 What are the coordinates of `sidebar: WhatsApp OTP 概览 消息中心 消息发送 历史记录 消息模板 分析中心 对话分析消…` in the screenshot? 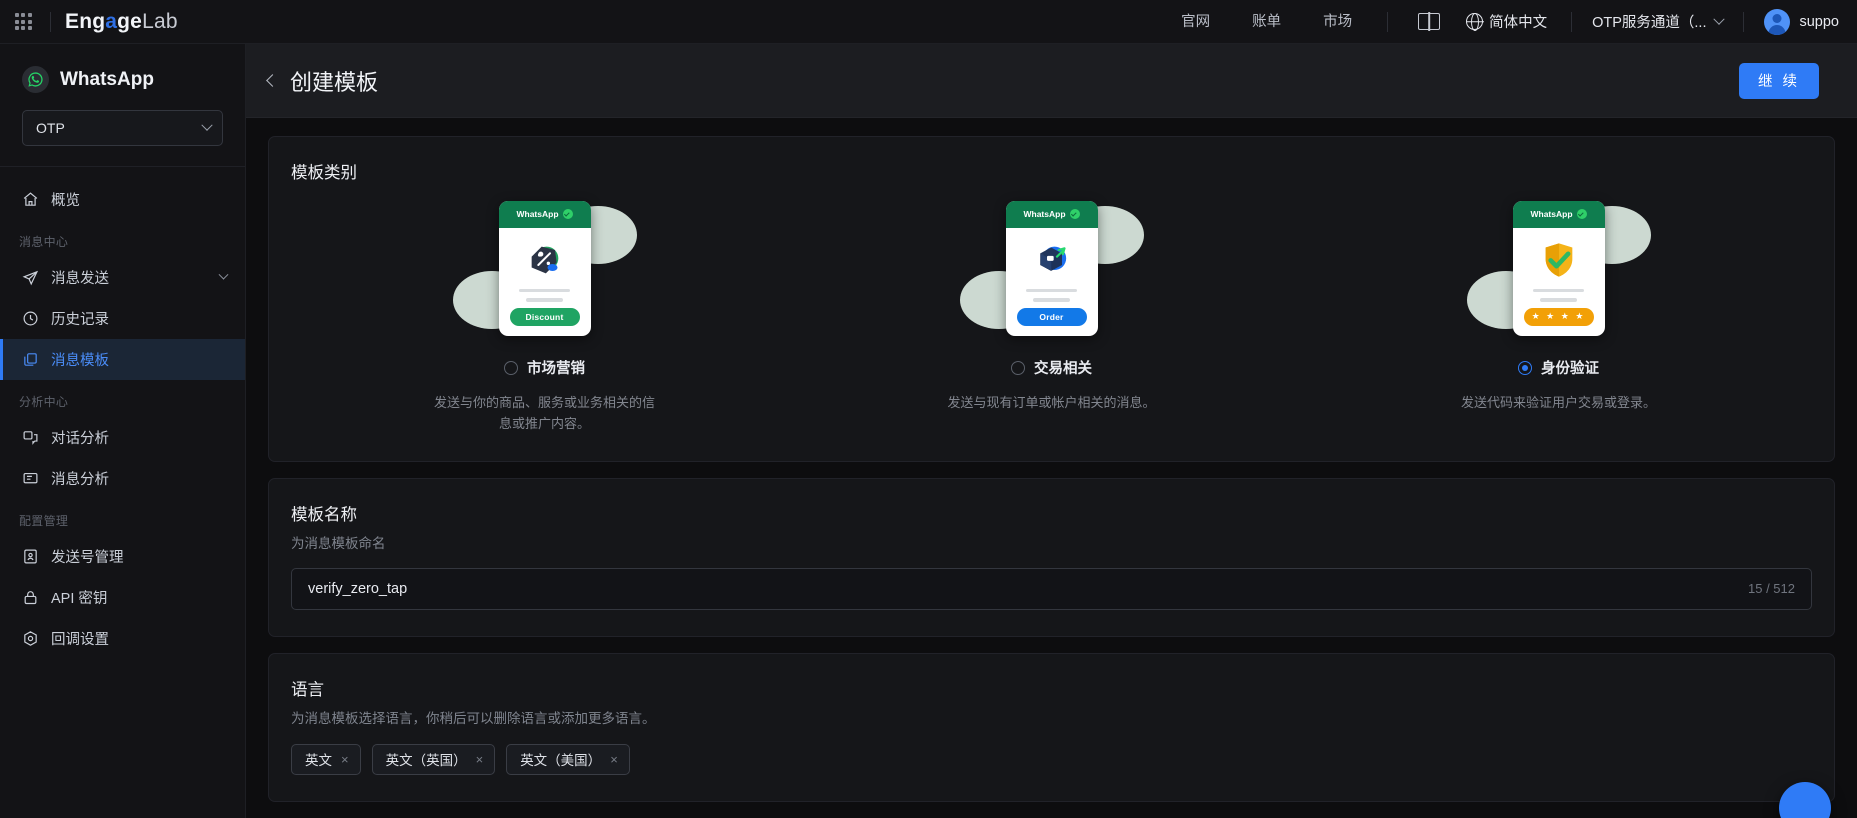 It's located at (123, 431).